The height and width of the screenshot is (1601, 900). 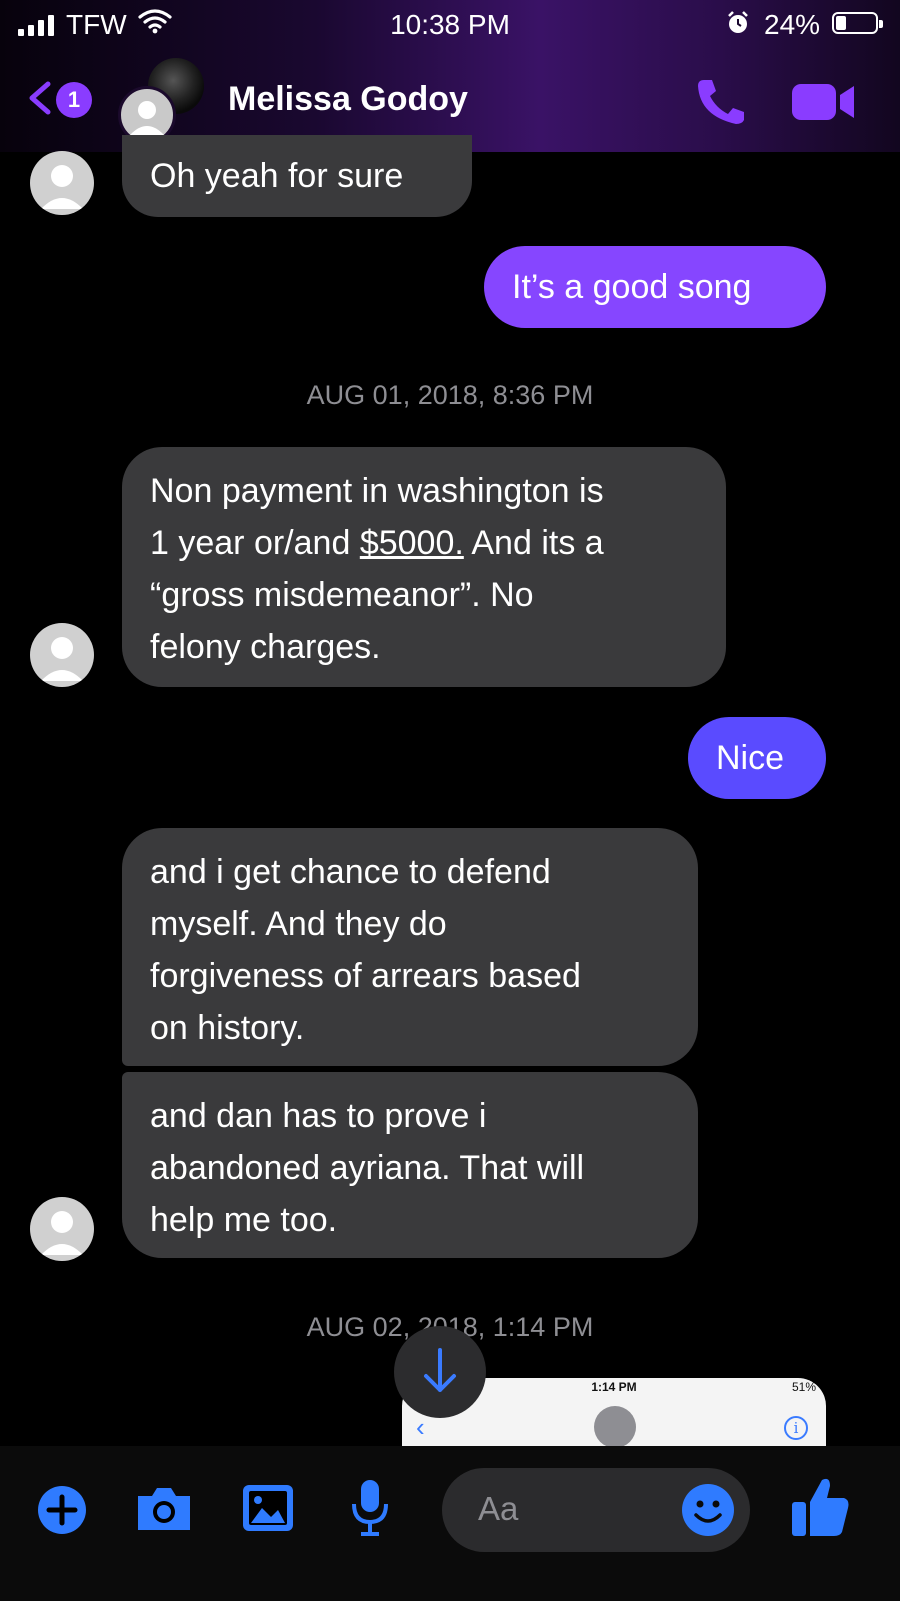 I want to click on camera-icon, so click(x=164, y=1511).